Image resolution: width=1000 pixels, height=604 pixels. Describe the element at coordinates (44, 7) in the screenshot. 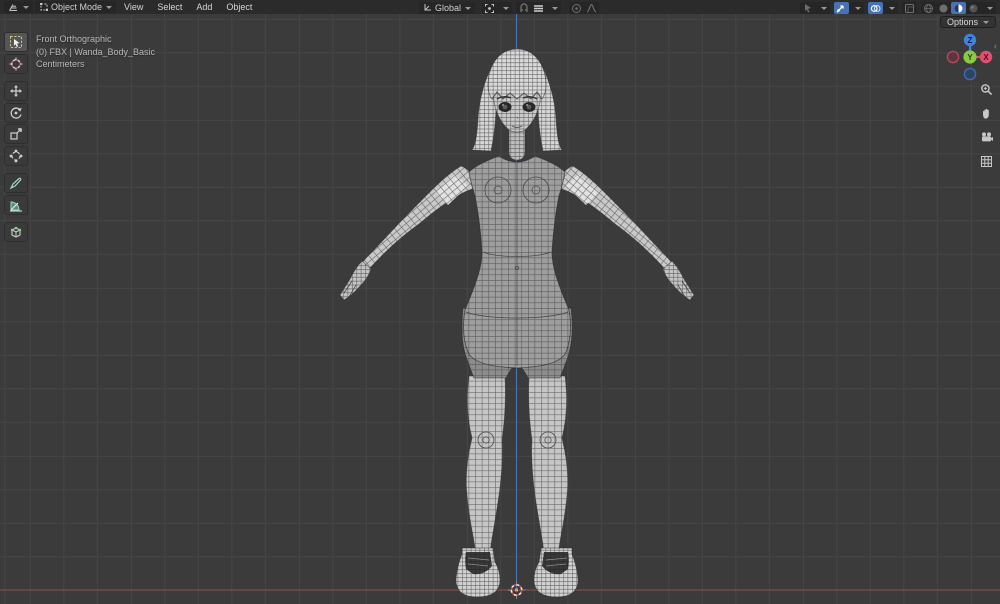

I see `object-mode-icon` at that location.